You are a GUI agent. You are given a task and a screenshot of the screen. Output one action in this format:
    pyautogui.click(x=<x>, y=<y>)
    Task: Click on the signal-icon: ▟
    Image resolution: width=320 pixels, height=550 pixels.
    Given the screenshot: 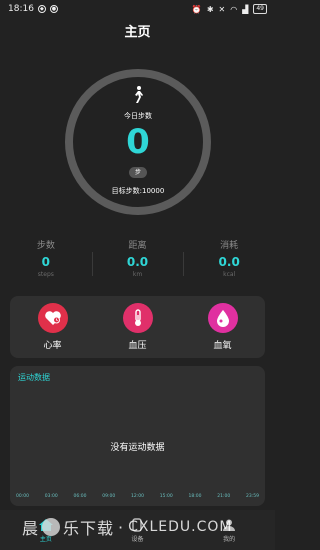 What is the action you would take?
    pyautogui.click(x=245, y=9)
    